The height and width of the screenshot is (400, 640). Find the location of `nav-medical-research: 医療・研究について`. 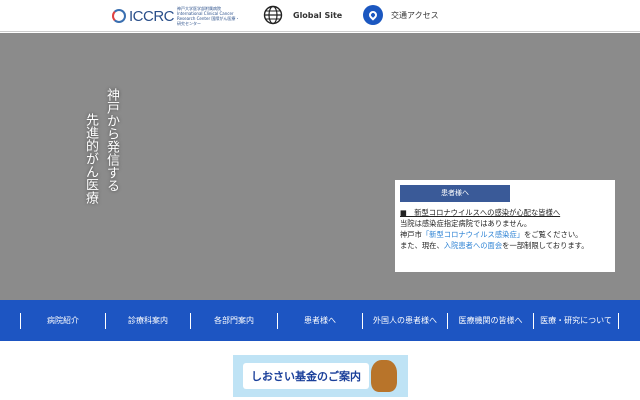

nav-medical-research: 医療・研究について is located at coordinates (576, 320).